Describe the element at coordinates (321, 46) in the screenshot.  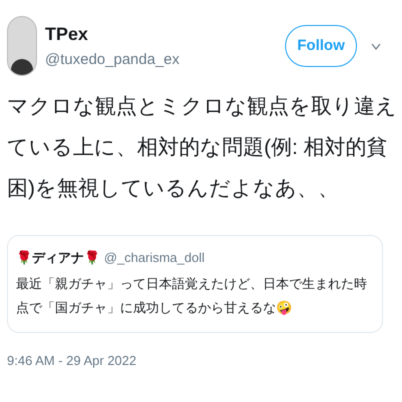
I see `follow-button: Follow` at that location.